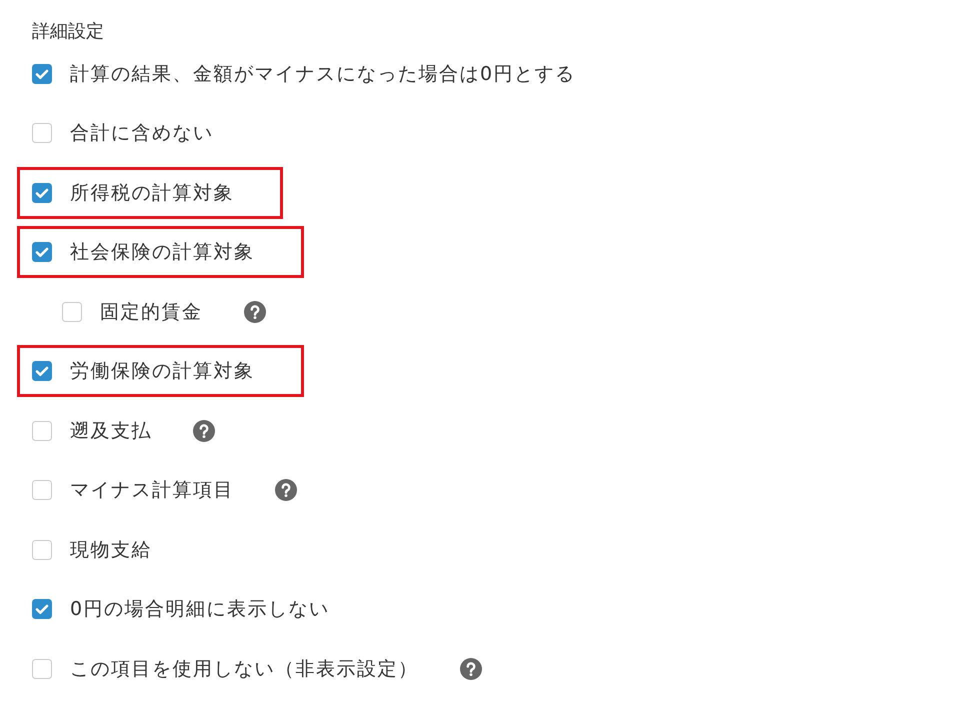  Describe the element at coordinates (111, 430) in the screenshot. I see `option-label: 遡及支払` at that location.